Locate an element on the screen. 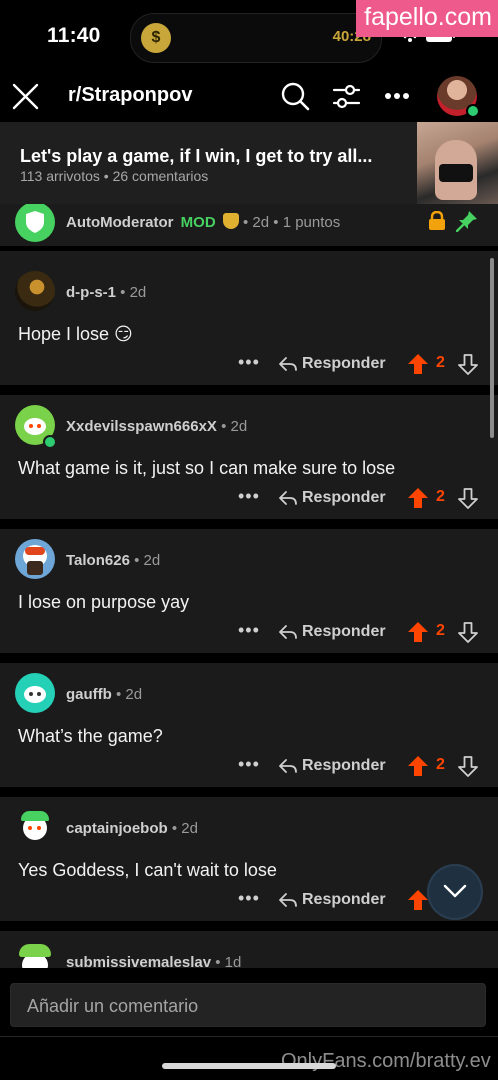  add-comment-input: Añadir un comentario is located at coordinates (248, 1005).